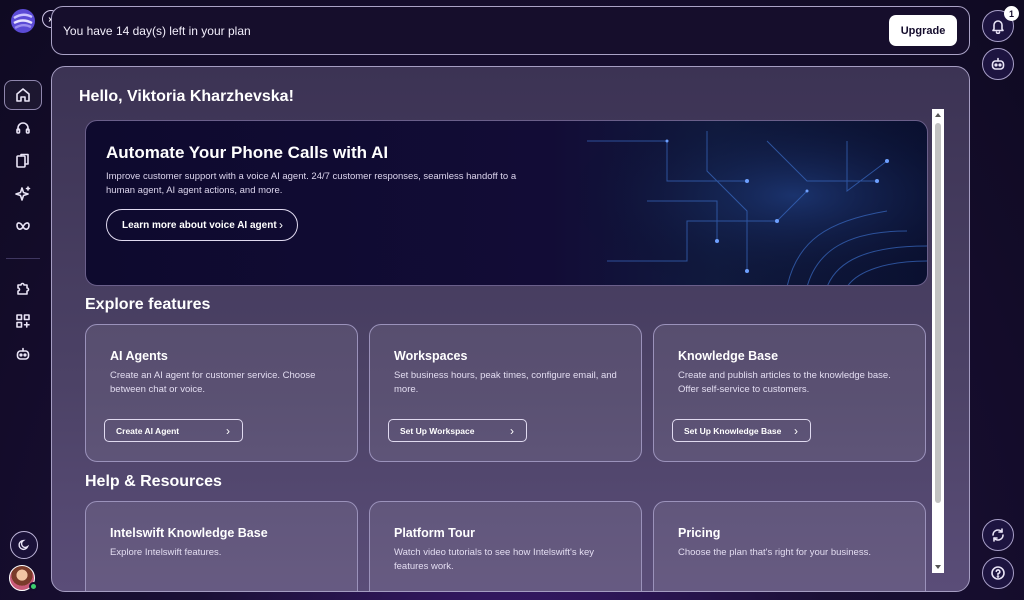 Image resolution: width=1024 pixels, height=600 pixels. What do you see at coordinates (437, 430) in the screenshot?
I see `button-label: Set Up Workspace` at bounding box center [437, 430].